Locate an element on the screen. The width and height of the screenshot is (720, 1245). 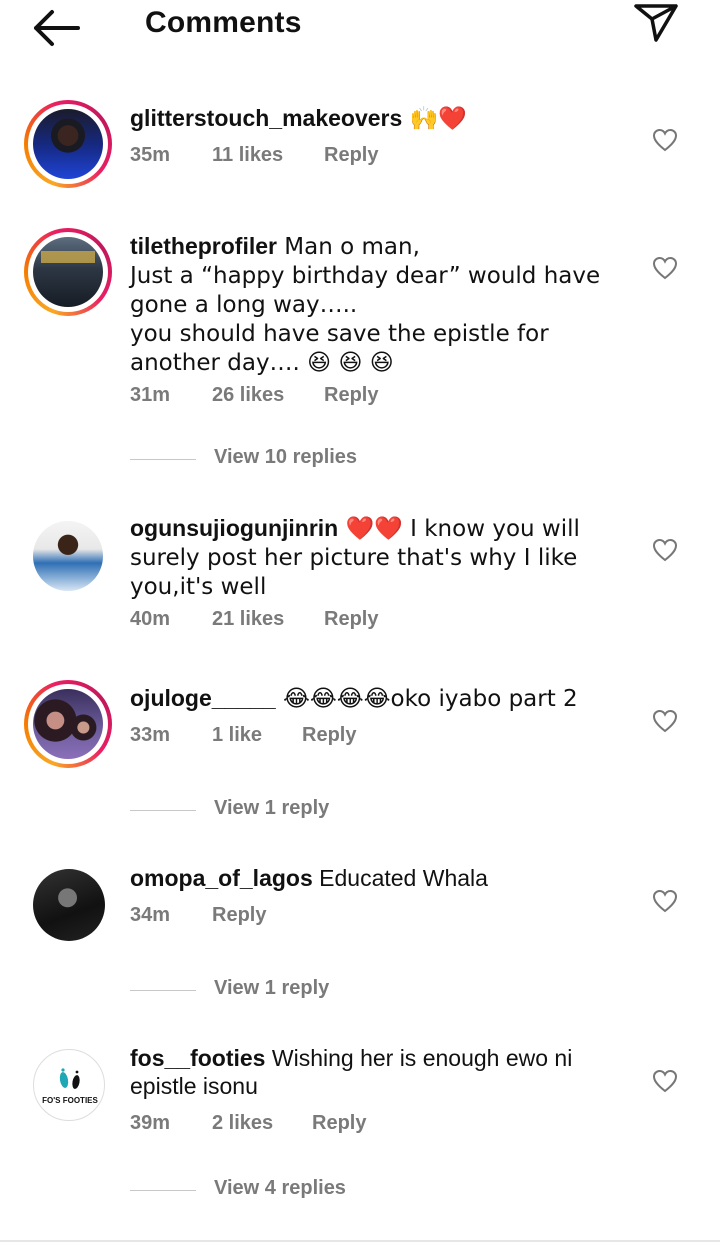
brand-logo-text: FO'S FOOTIES is located at coordinates (70, 1100).